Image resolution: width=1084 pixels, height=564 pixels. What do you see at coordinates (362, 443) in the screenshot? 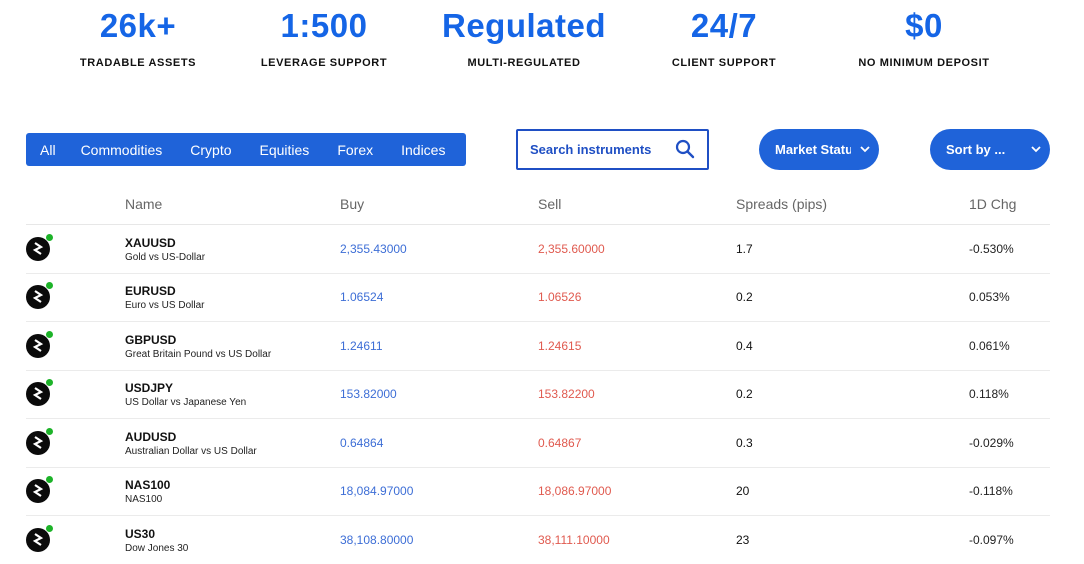
I see `buy-price: 0.64864` at bounding box center [362, 443].